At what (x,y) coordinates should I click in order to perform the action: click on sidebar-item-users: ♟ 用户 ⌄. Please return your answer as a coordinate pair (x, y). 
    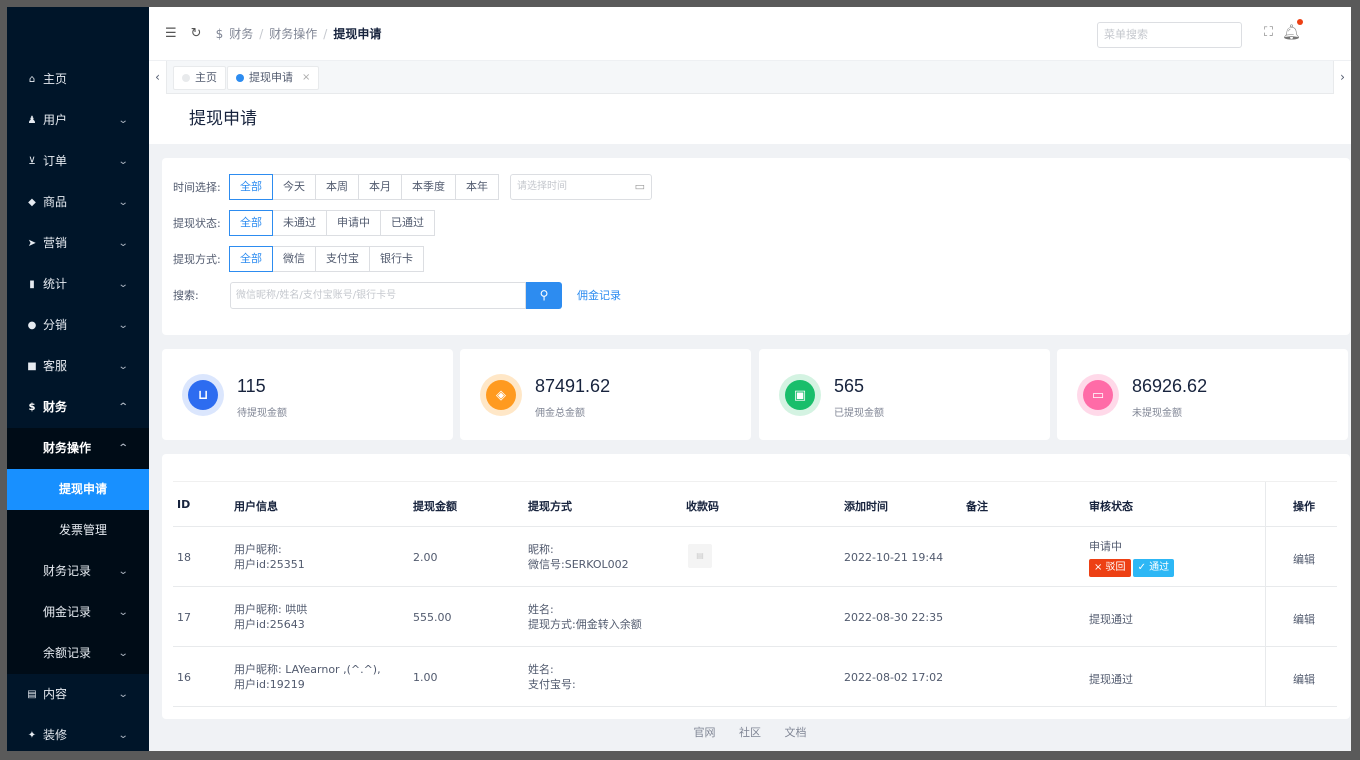
    Looking at the image, I should click on (78, 120).